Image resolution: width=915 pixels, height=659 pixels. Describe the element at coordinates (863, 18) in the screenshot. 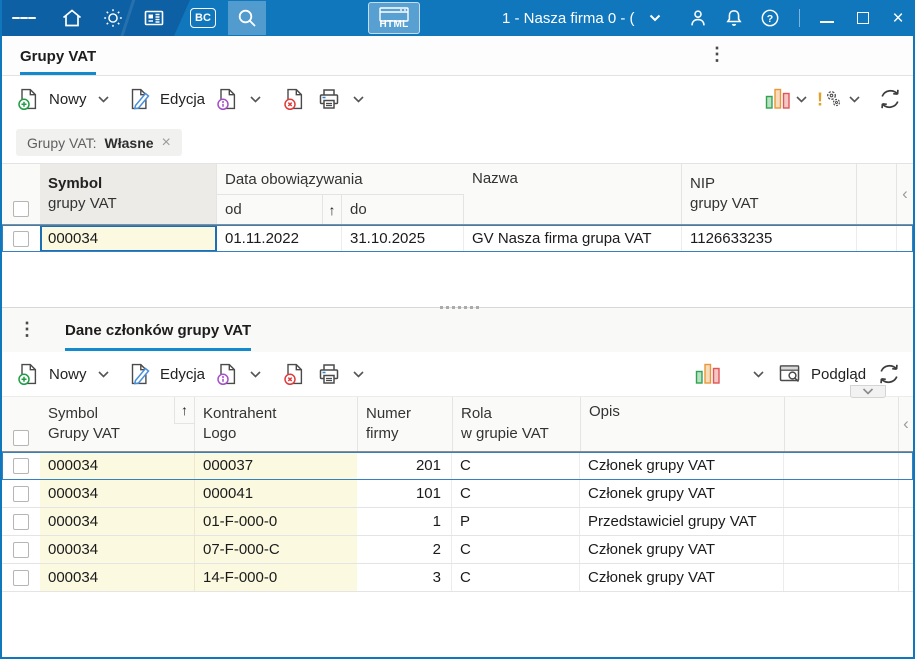

I see `maximize-button` at that location.